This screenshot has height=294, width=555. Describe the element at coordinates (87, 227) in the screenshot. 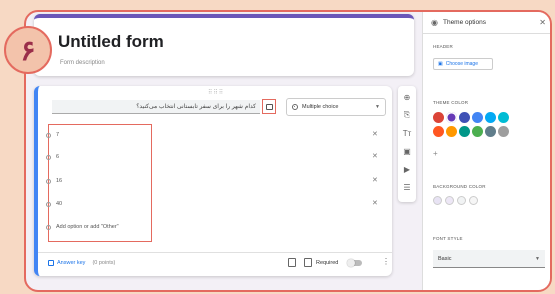

I see `add-option-label: Add option or add "Other"` at that location.